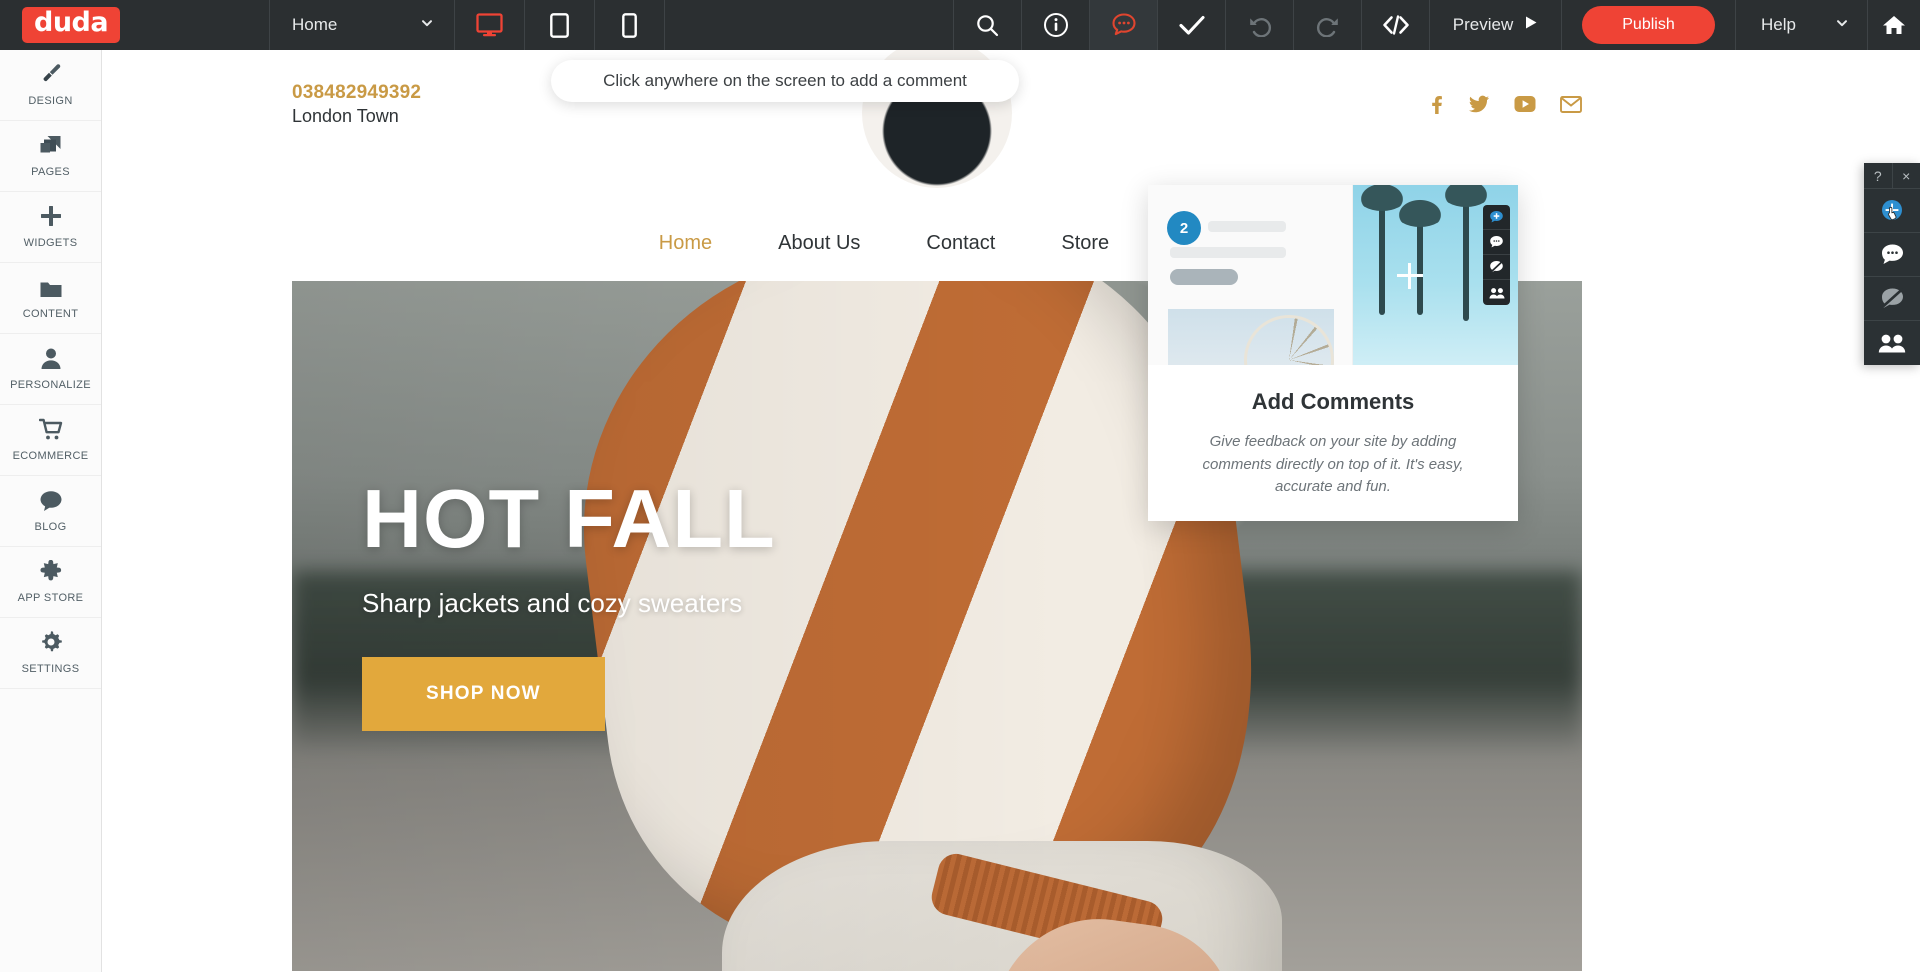 Image resolution: width=1920 pixels, height=972 pixels. What do you see at coordinates (1250, 275) in the screenshot?
I see `popup-illustration-left: 2` at bounding box center [1250, 275].